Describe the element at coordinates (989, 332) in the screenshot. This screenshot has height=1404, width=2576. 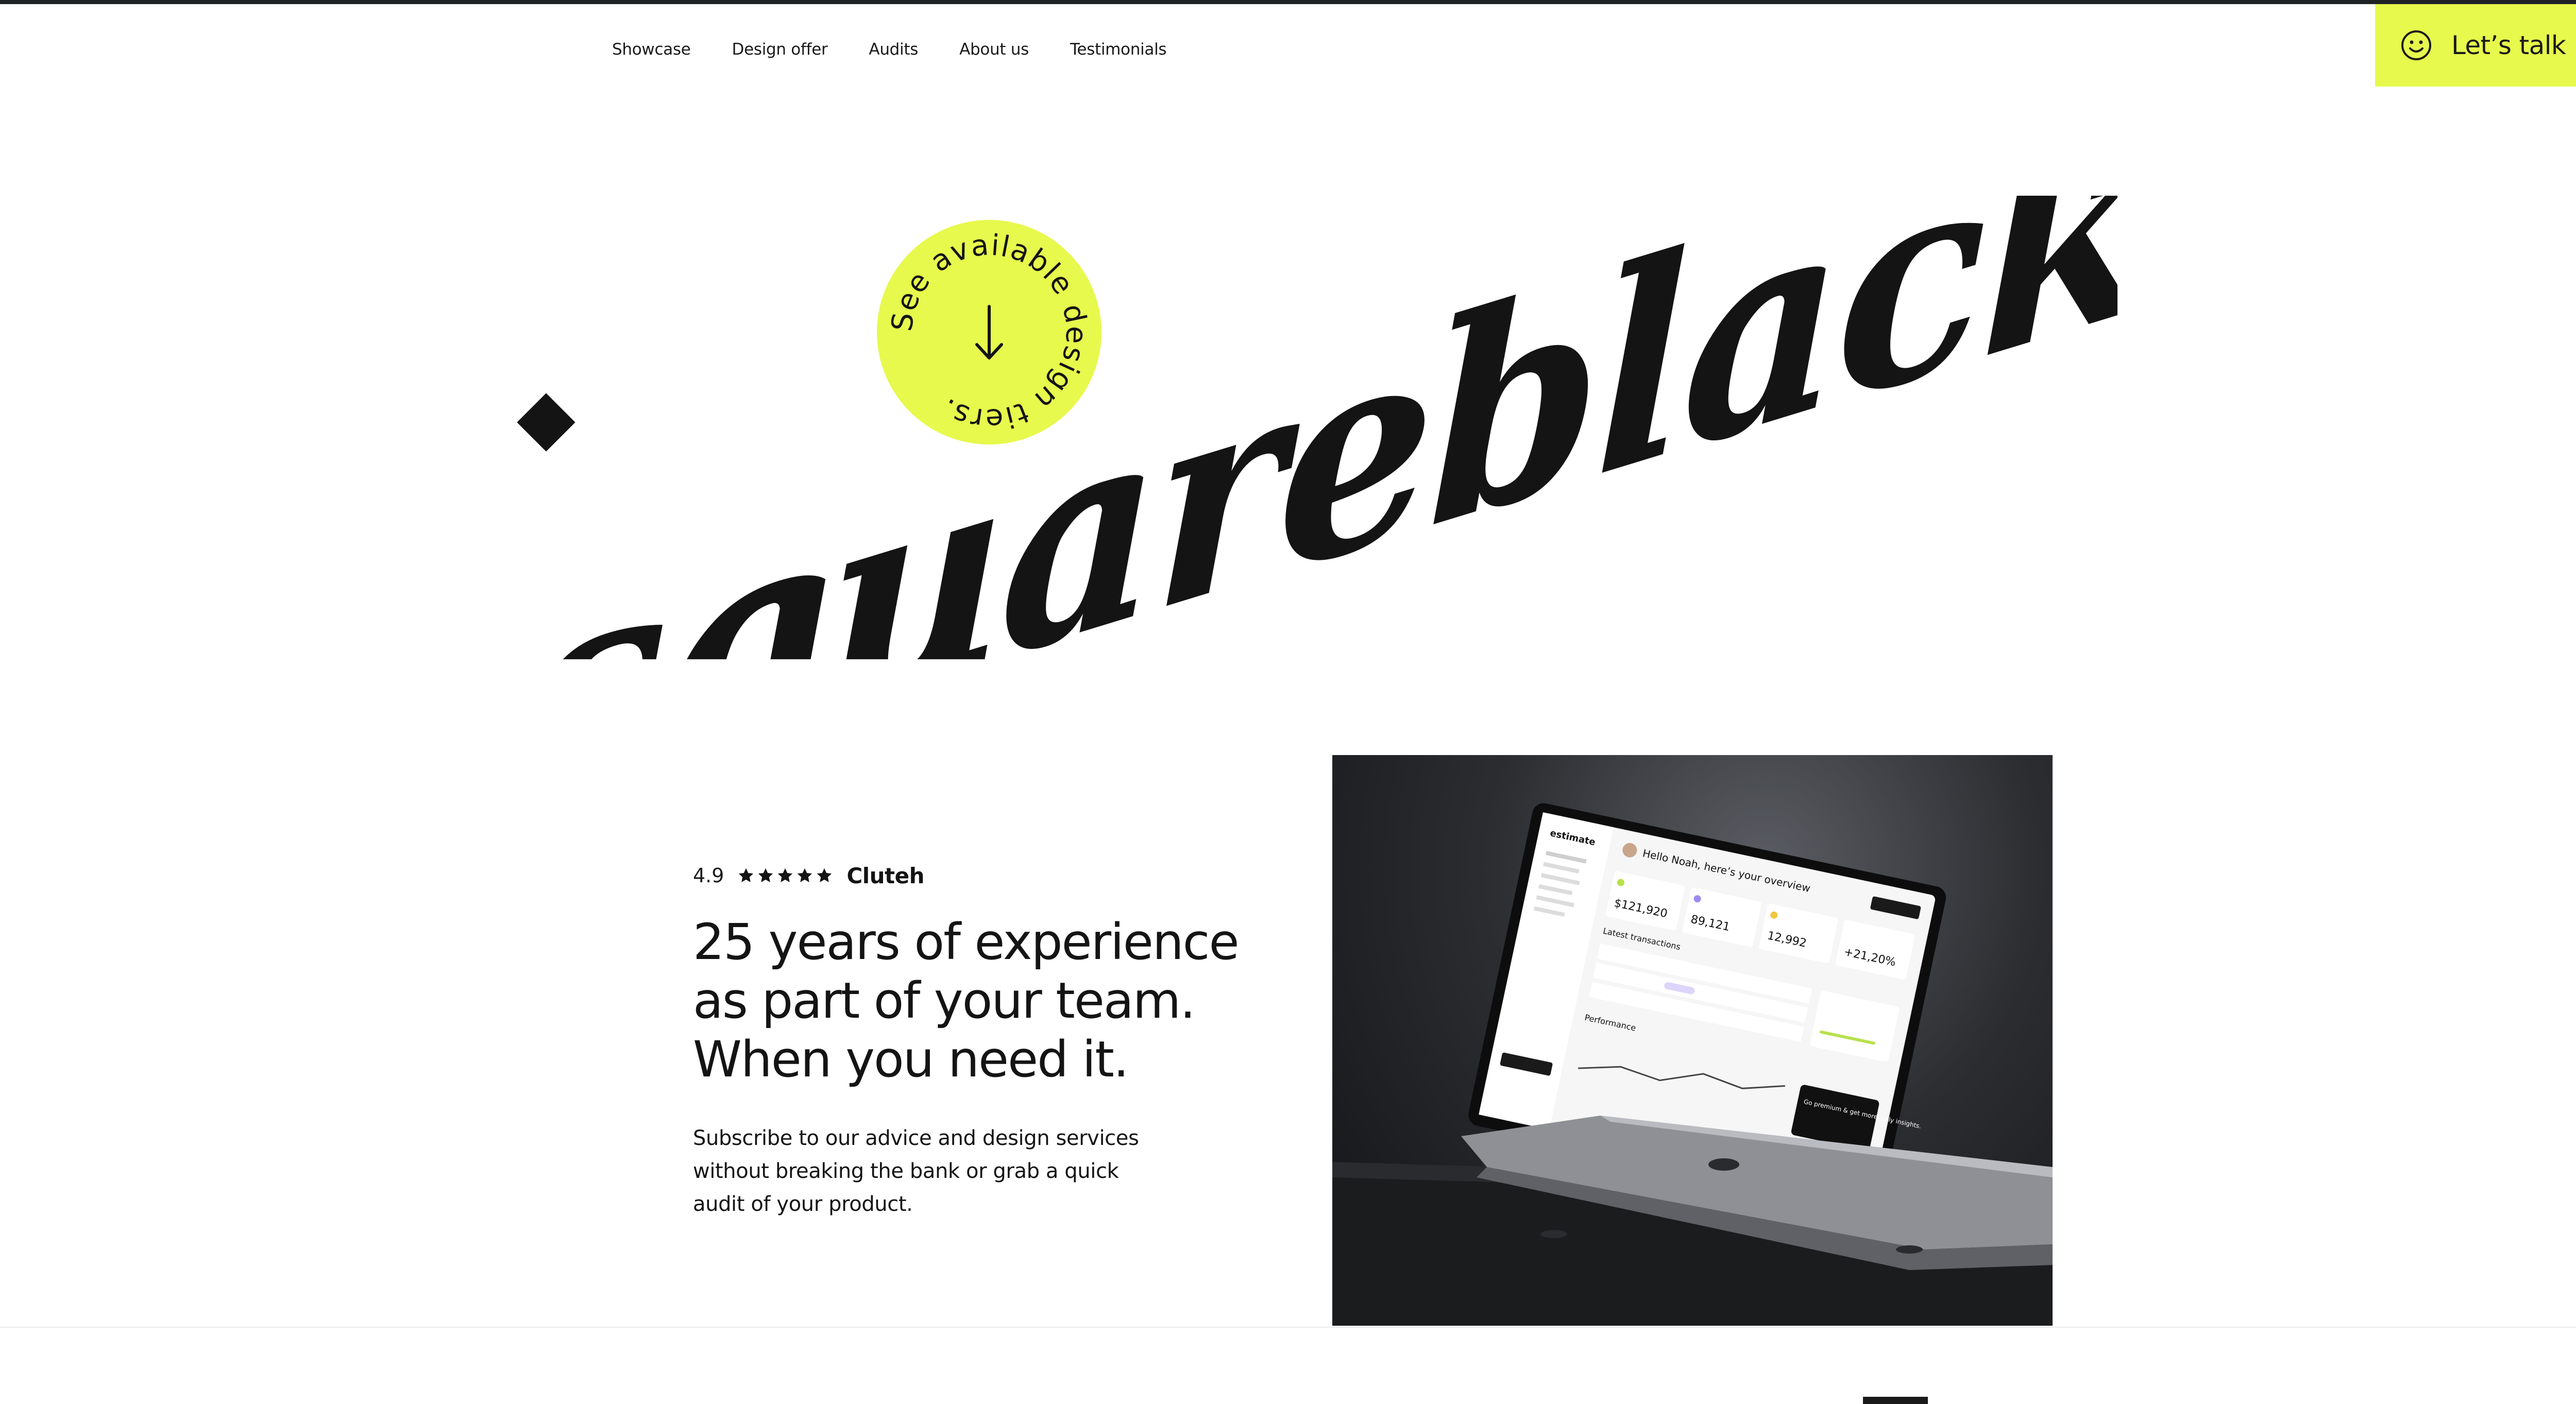
I see `design-tiers-badge: See available design tiers.` at that location.